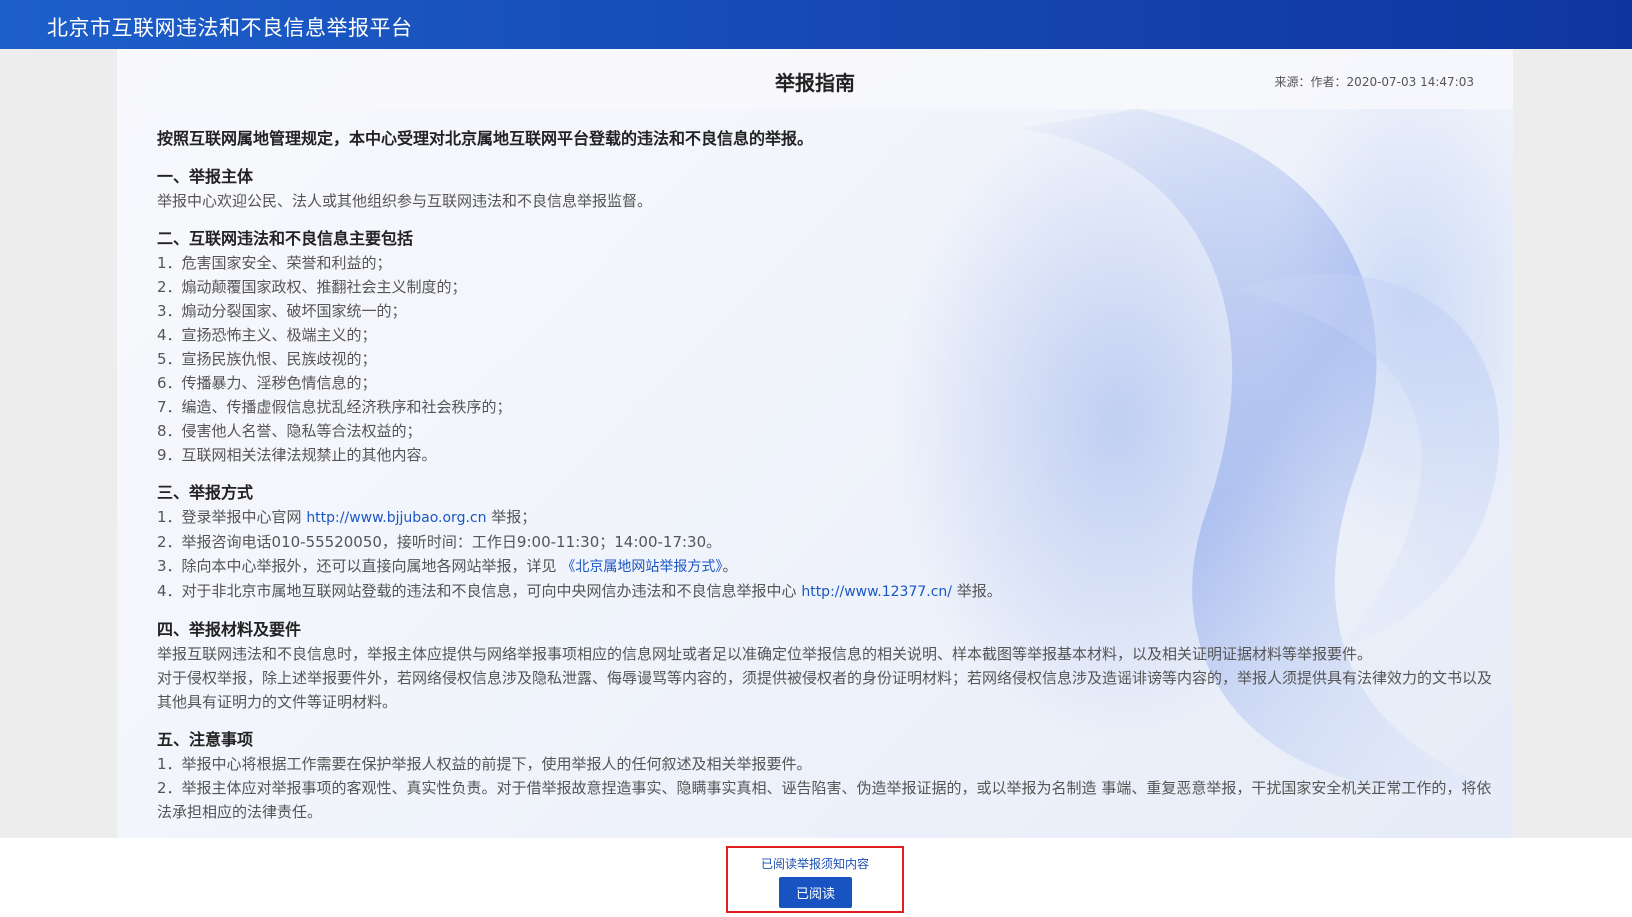 The image size is (1632, 917). What do you see at coordinates (511, 517) in the screenshot?
I see `method-text: 举报；` at bounding box center [511, 517].